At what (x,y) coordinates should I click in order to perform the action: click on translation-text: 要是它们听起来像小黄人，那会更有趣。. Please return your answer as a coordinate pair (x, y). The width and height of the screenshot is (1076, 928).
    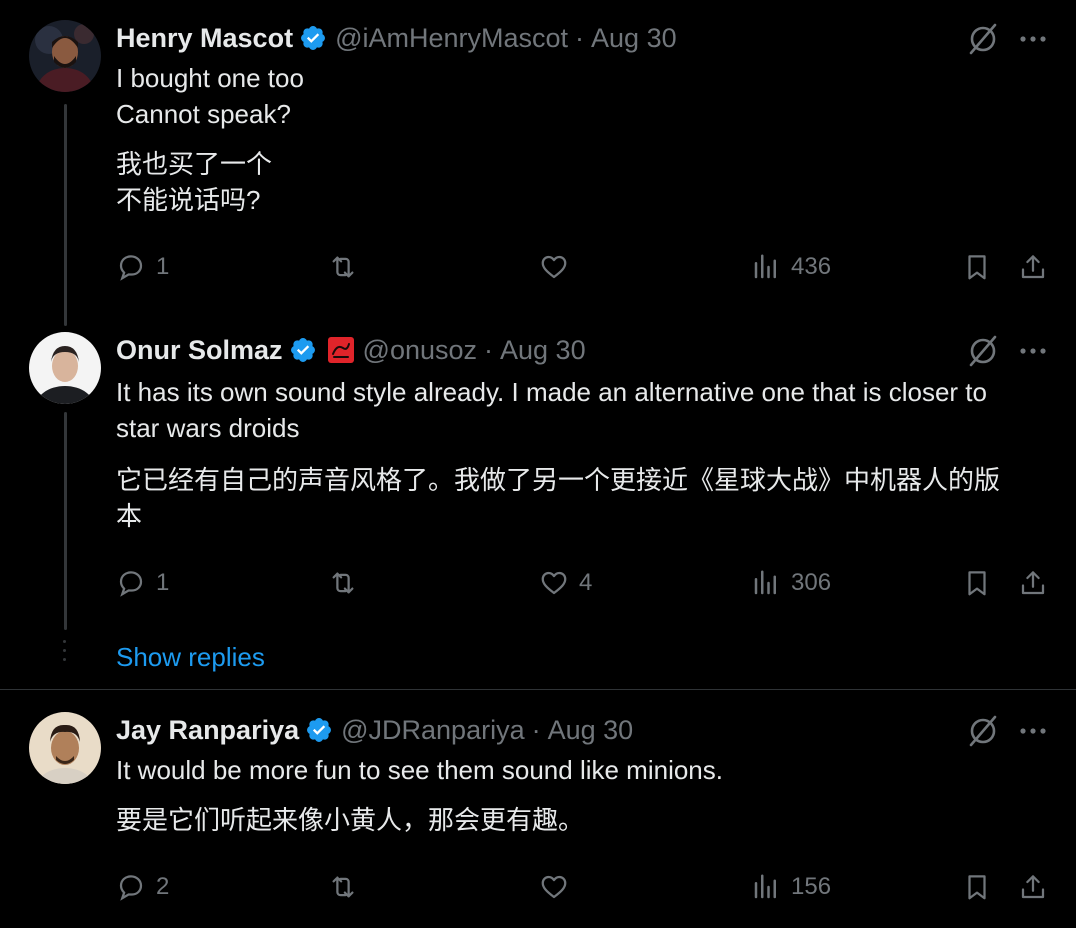
    Looking at the image, I should click on (584, 820).